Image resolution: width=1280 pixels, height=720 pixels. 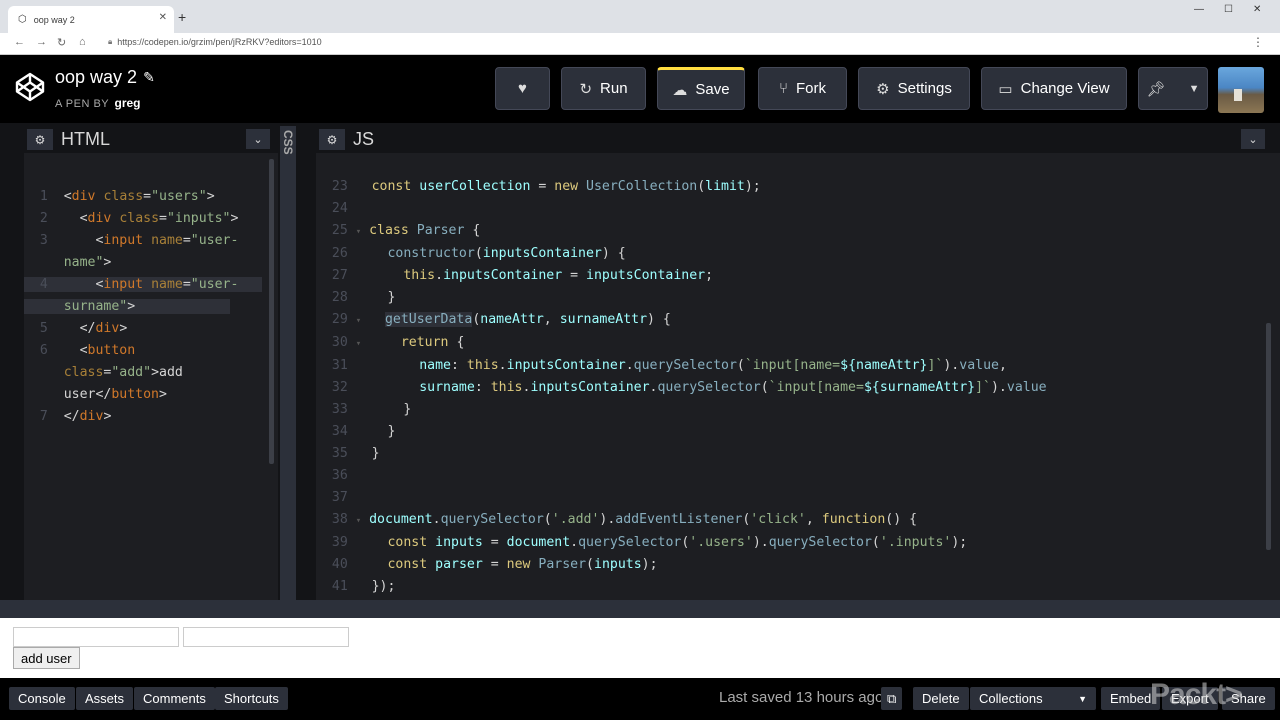 I want to click on love-button: ♥, so click(x=522, y=88).